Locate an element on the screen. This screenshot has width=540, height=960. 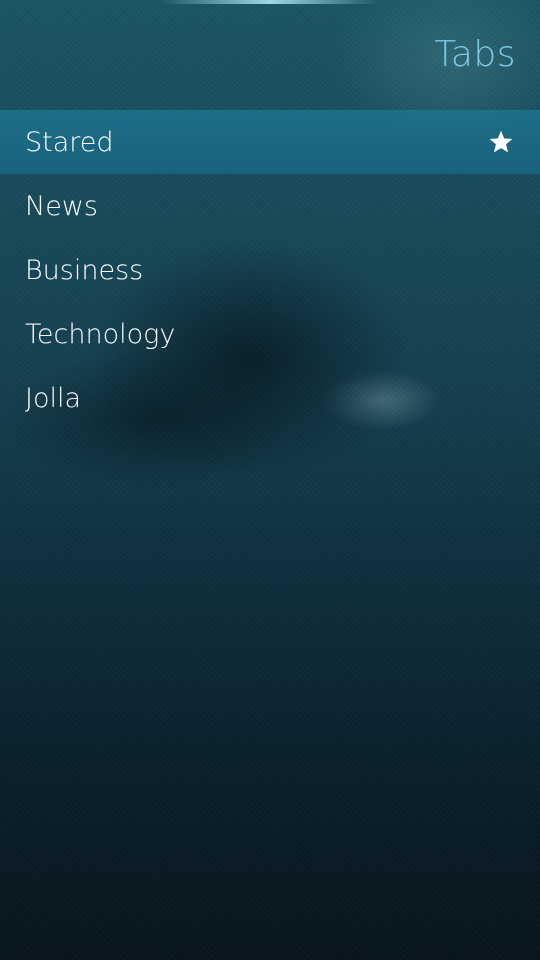
list-item-news: News is located at coordinates (270, 206).